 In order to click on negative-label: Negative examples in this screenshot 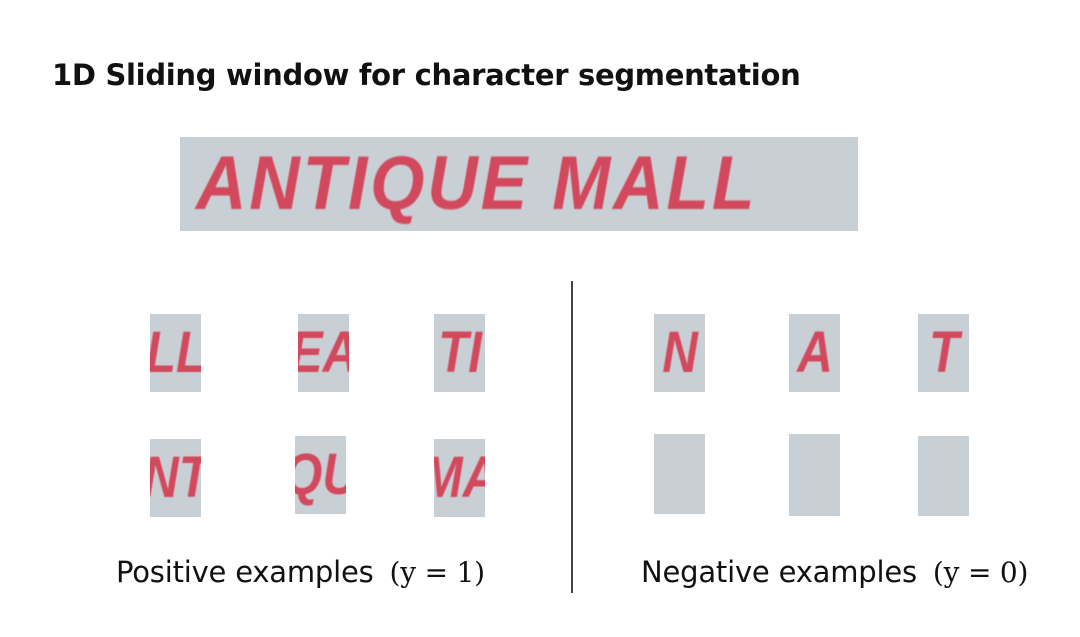, I will do `click(779, 572)`.